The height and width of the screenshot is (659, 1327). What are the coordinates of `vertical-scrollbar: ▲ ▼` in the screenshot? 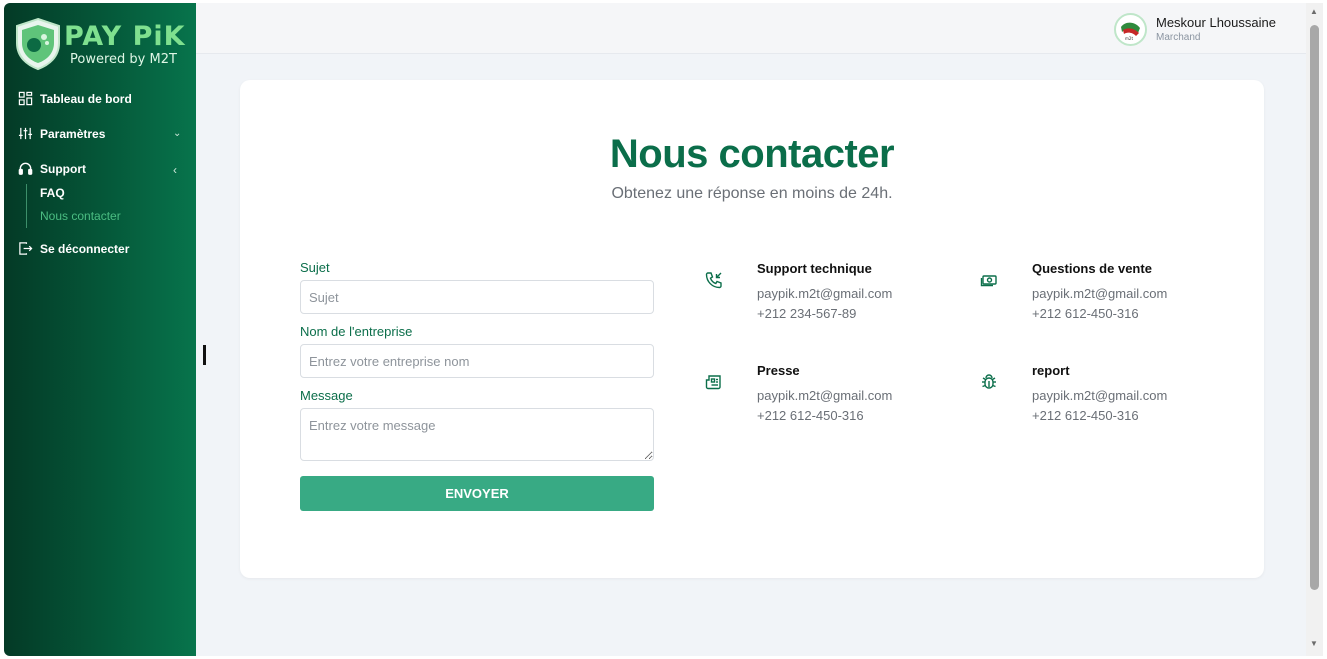 It's located at (1314, 329).